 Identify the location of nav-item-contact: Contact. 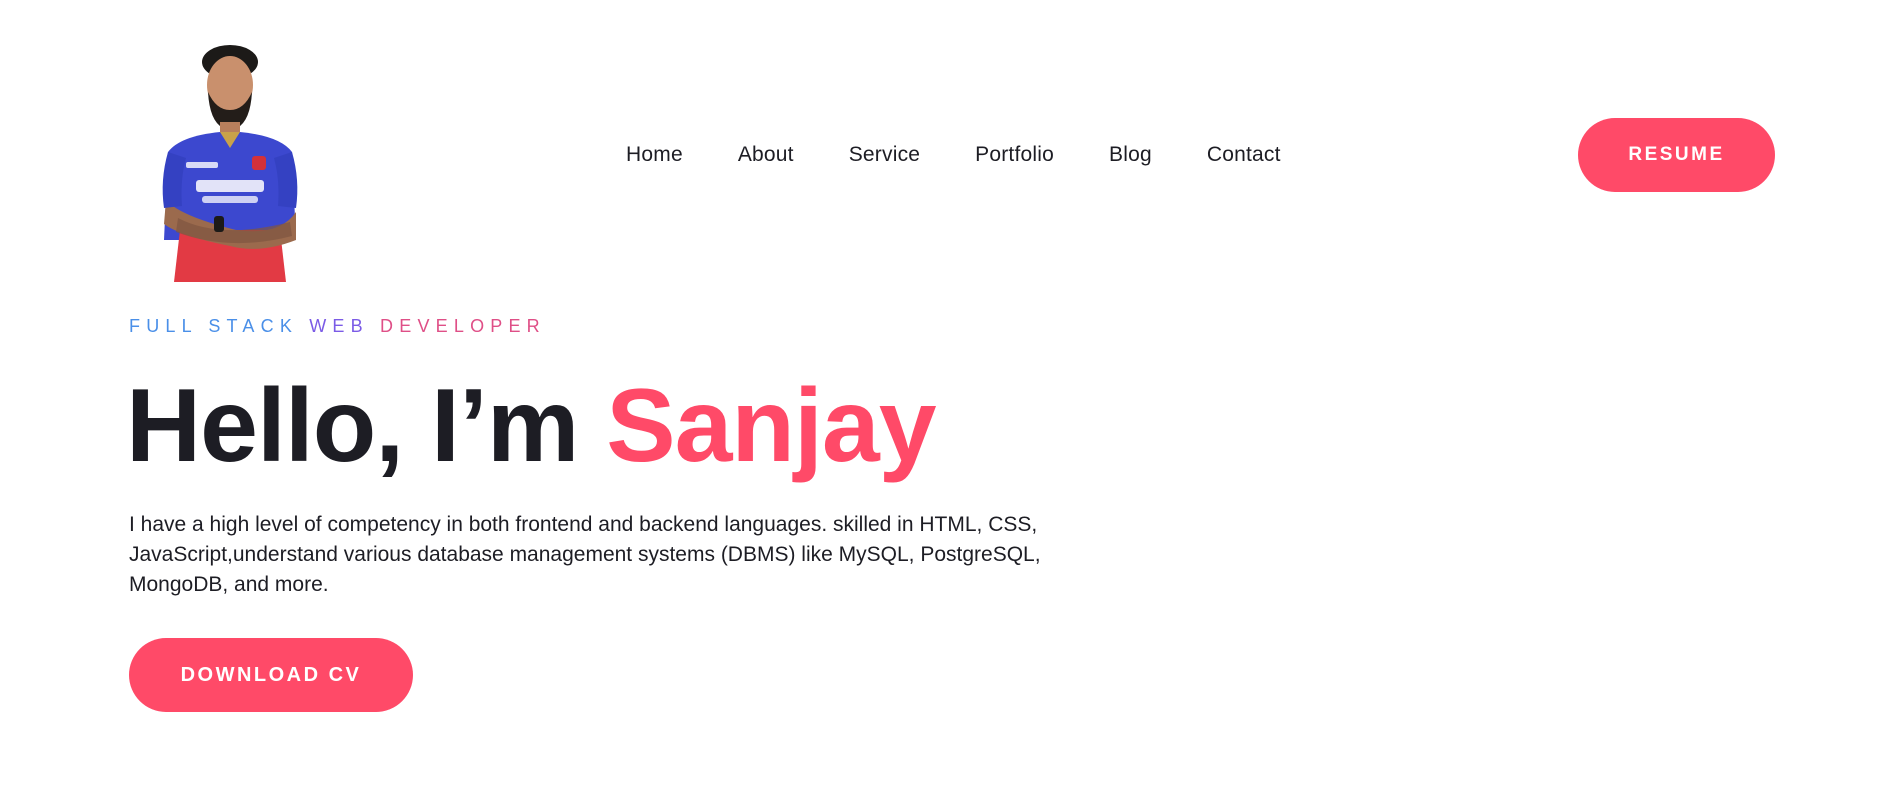
(1244, 155).